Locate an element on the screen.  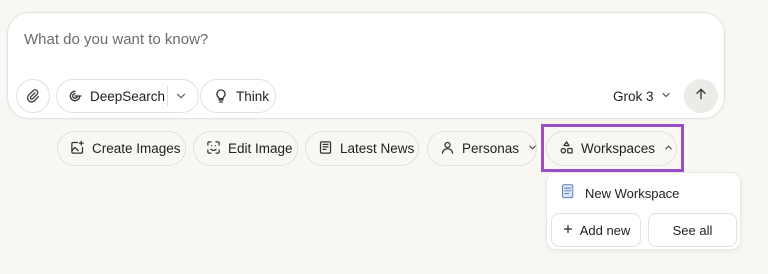
attach-button is located at coordinates (33, 96).